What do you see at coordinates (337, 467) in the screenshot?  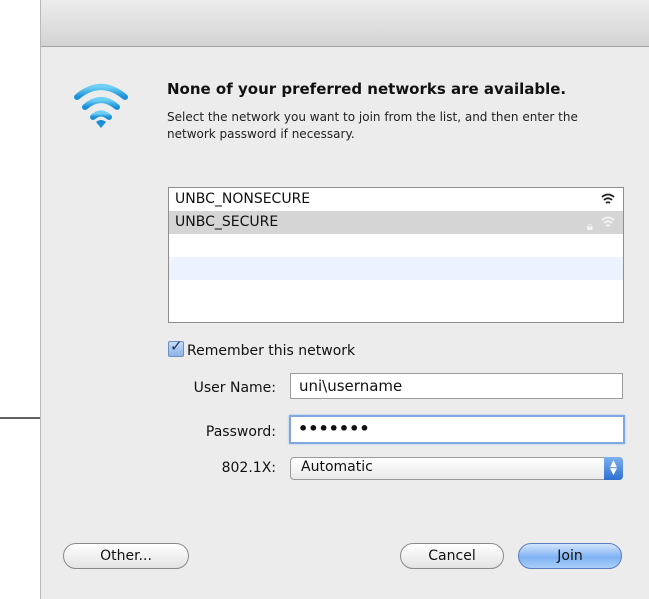 I see `x8021-value: Automatic` at bounding box center [337, 467].